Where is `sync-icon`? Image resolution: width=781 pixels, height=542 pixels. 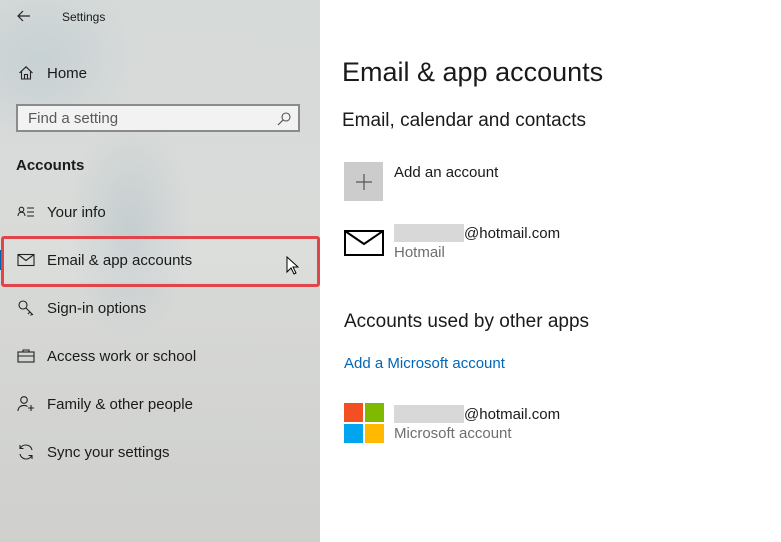 sync-icon is located at coordinates (26, 452).